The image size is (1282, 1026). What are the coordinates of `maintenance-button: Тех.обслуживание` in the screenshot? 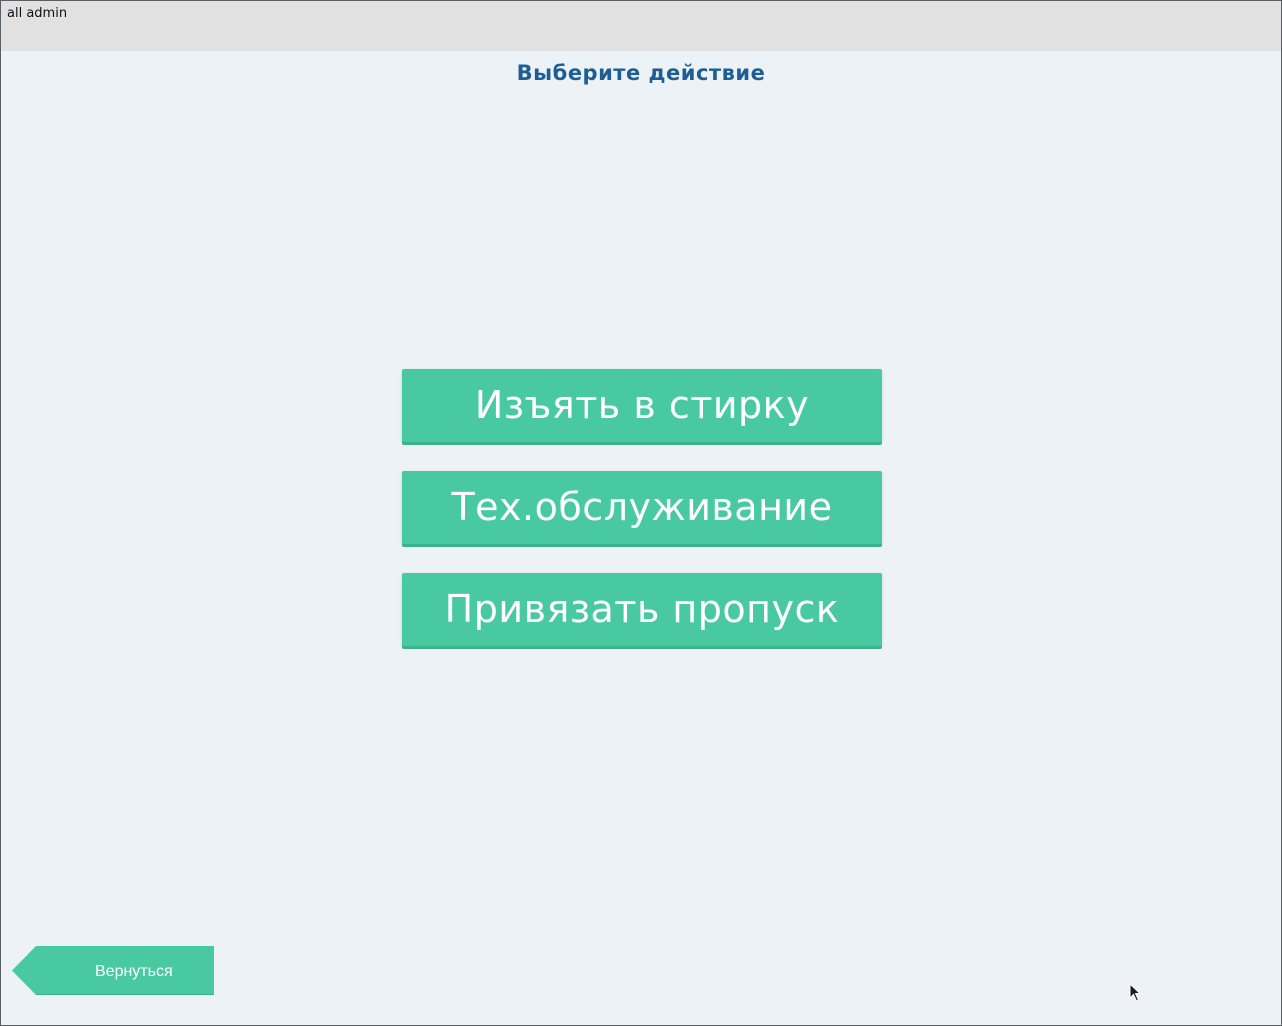 It's located at (642, 507).